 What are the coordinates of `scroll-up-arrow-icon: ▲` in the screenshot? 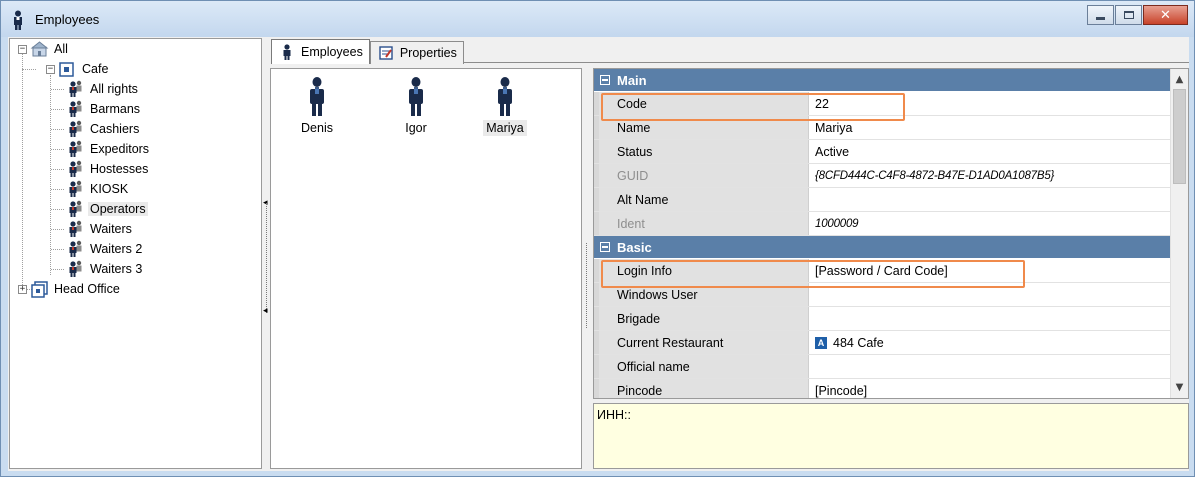 It's located at (1179, 79).